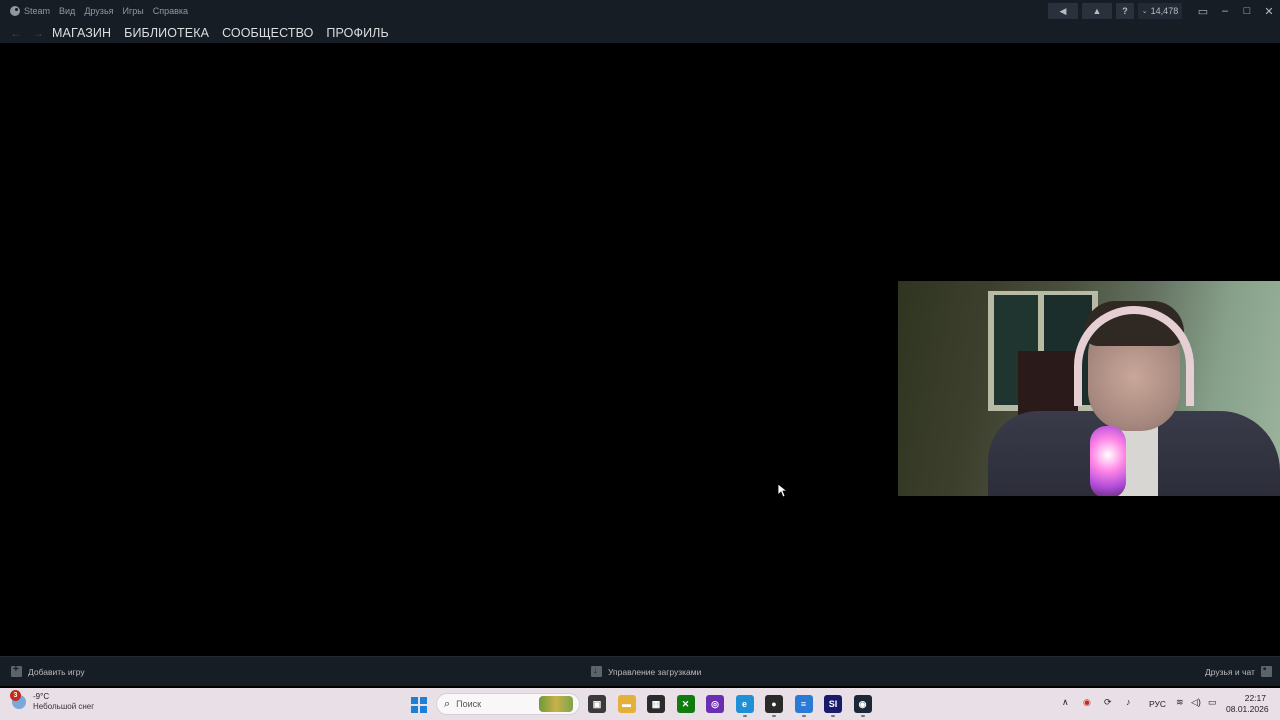  I want to click on nav-profile: ПРОФИЛЬ, so click(357, 33).